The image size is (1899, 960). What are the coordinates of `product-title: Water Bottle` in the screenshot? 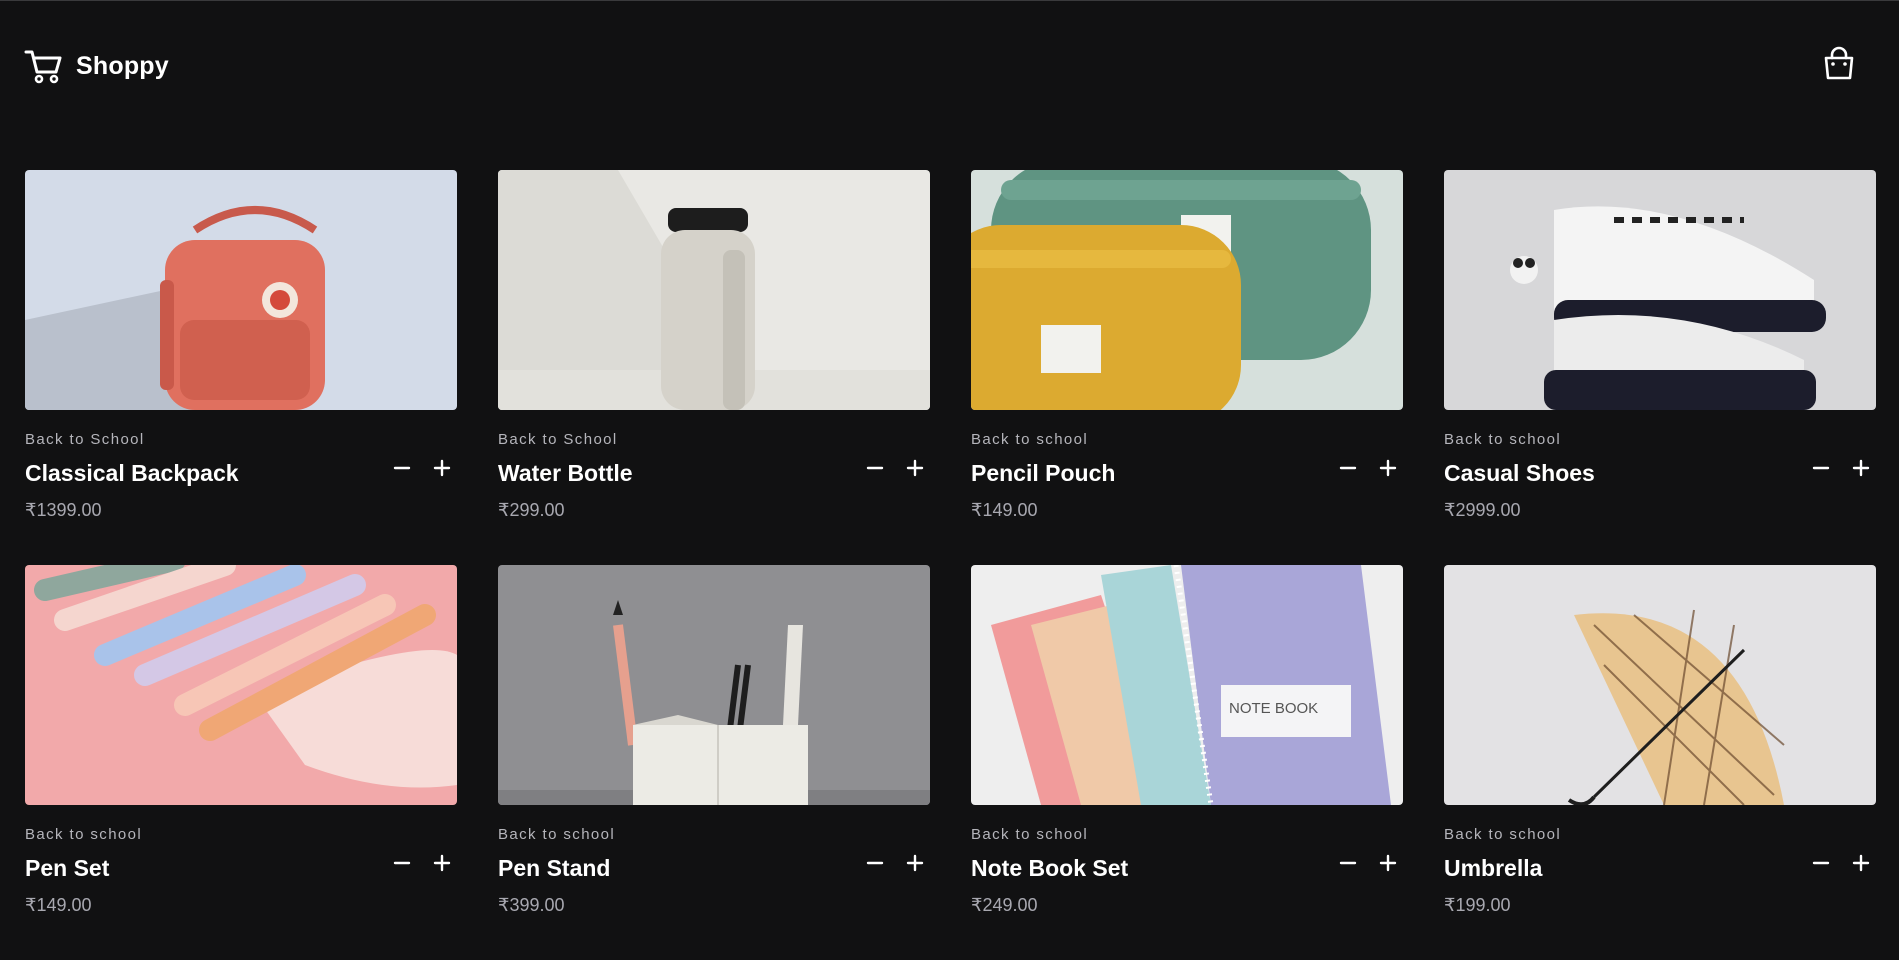 It's located at (565, 473).